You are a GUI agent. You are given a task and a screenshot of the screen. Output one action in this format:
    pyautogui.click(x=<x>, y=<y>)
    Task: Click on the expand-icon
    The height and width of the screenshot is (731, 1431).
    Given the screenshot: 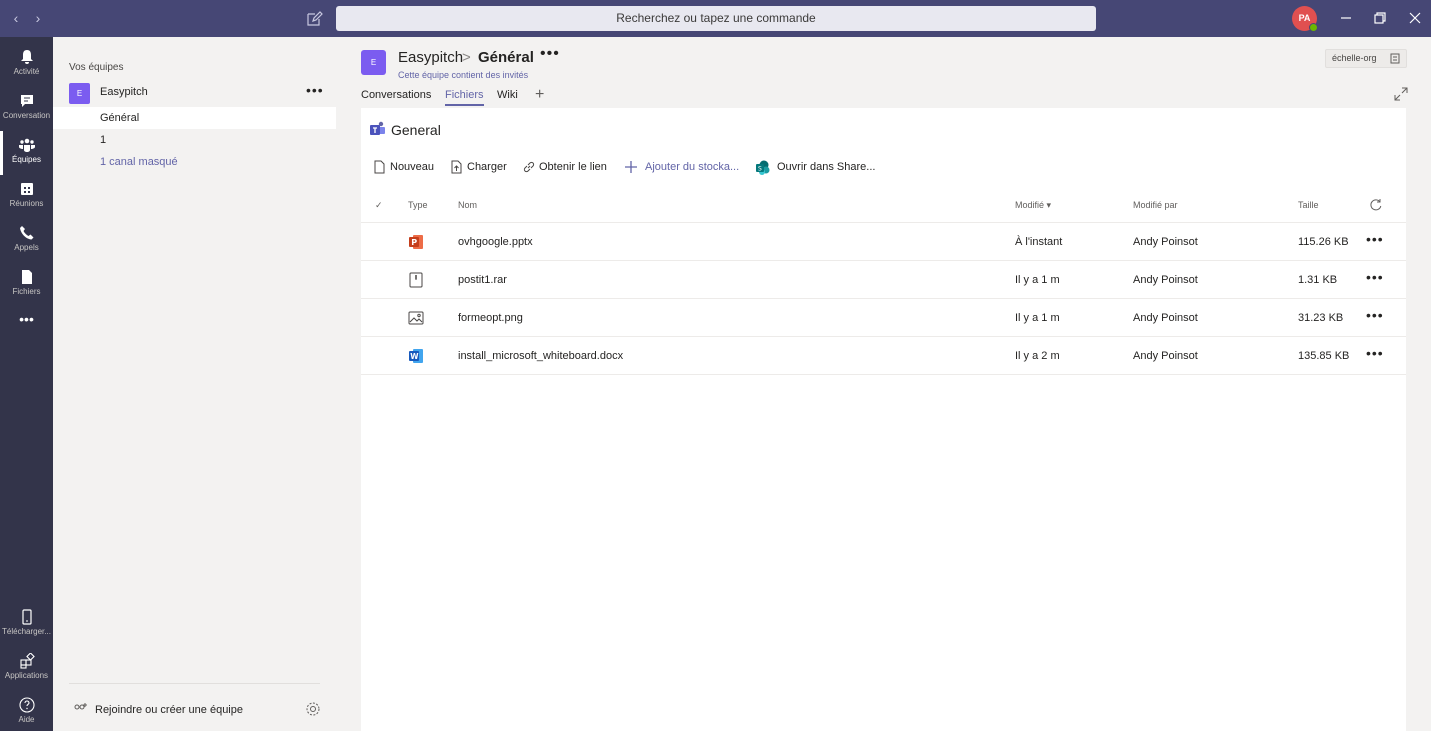 What is the action you would take?
    pyautogui.click(x=1401, y=94)
    